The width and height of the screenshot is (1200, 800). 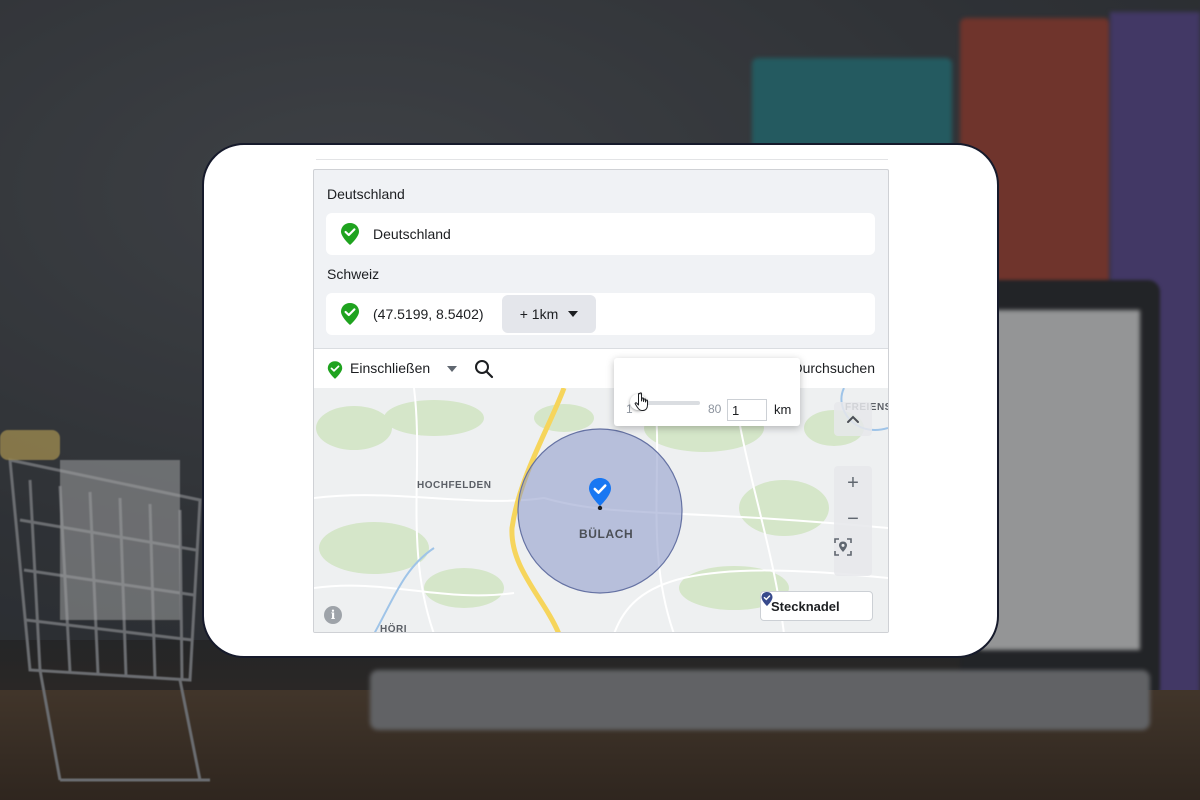 What do you see at coordinates (353, 274) in the screenshot?
I see `country-group-label: Schweiz` at bounding box center [353, 274].